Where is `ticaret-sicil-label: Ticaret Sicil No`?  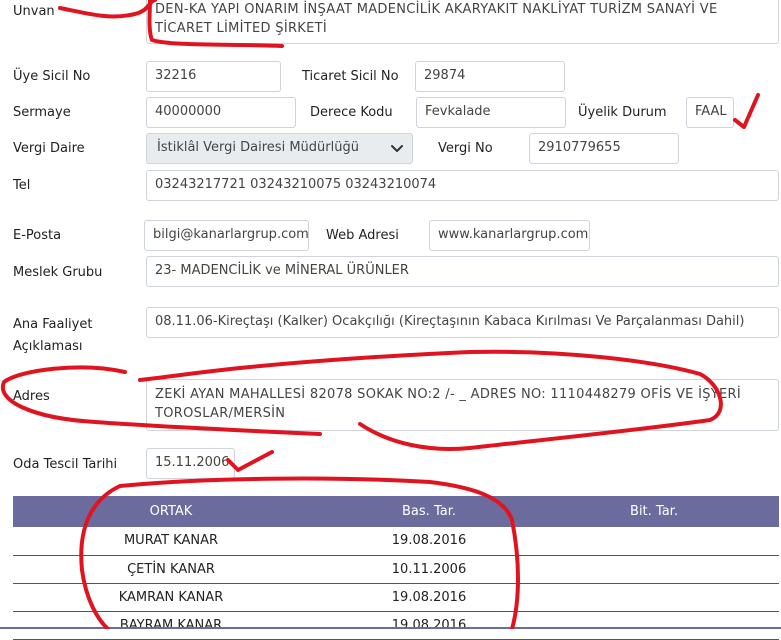 ticaret-sicil-label: Ticaret Sicil No is located at coordinates (350, 76).